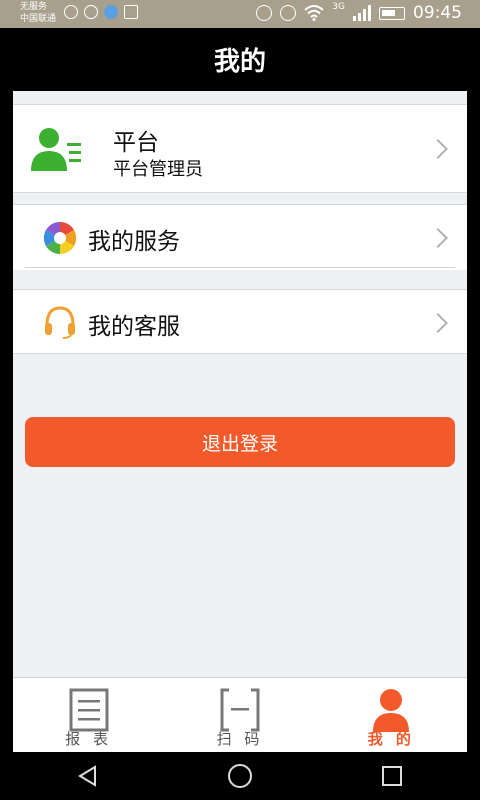 The width and height of the screenshot is (480, 800). I want to click on tab-report: 报 表, so click(88, 715).